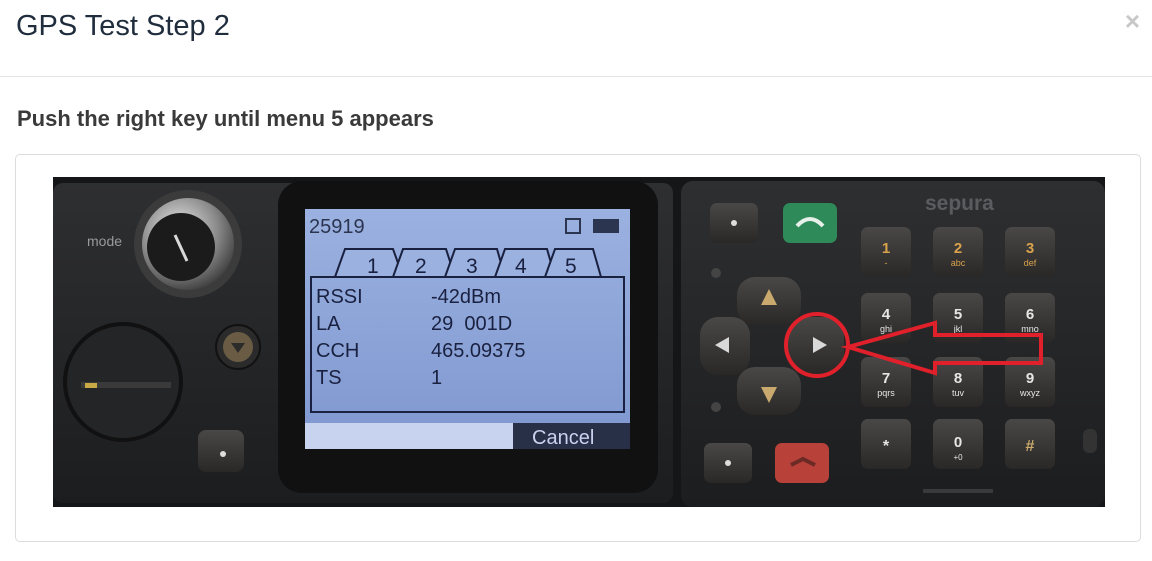 This screenshot has height=561, width=1152. I want to click on key-3-letters: def, so click(1030, 263).